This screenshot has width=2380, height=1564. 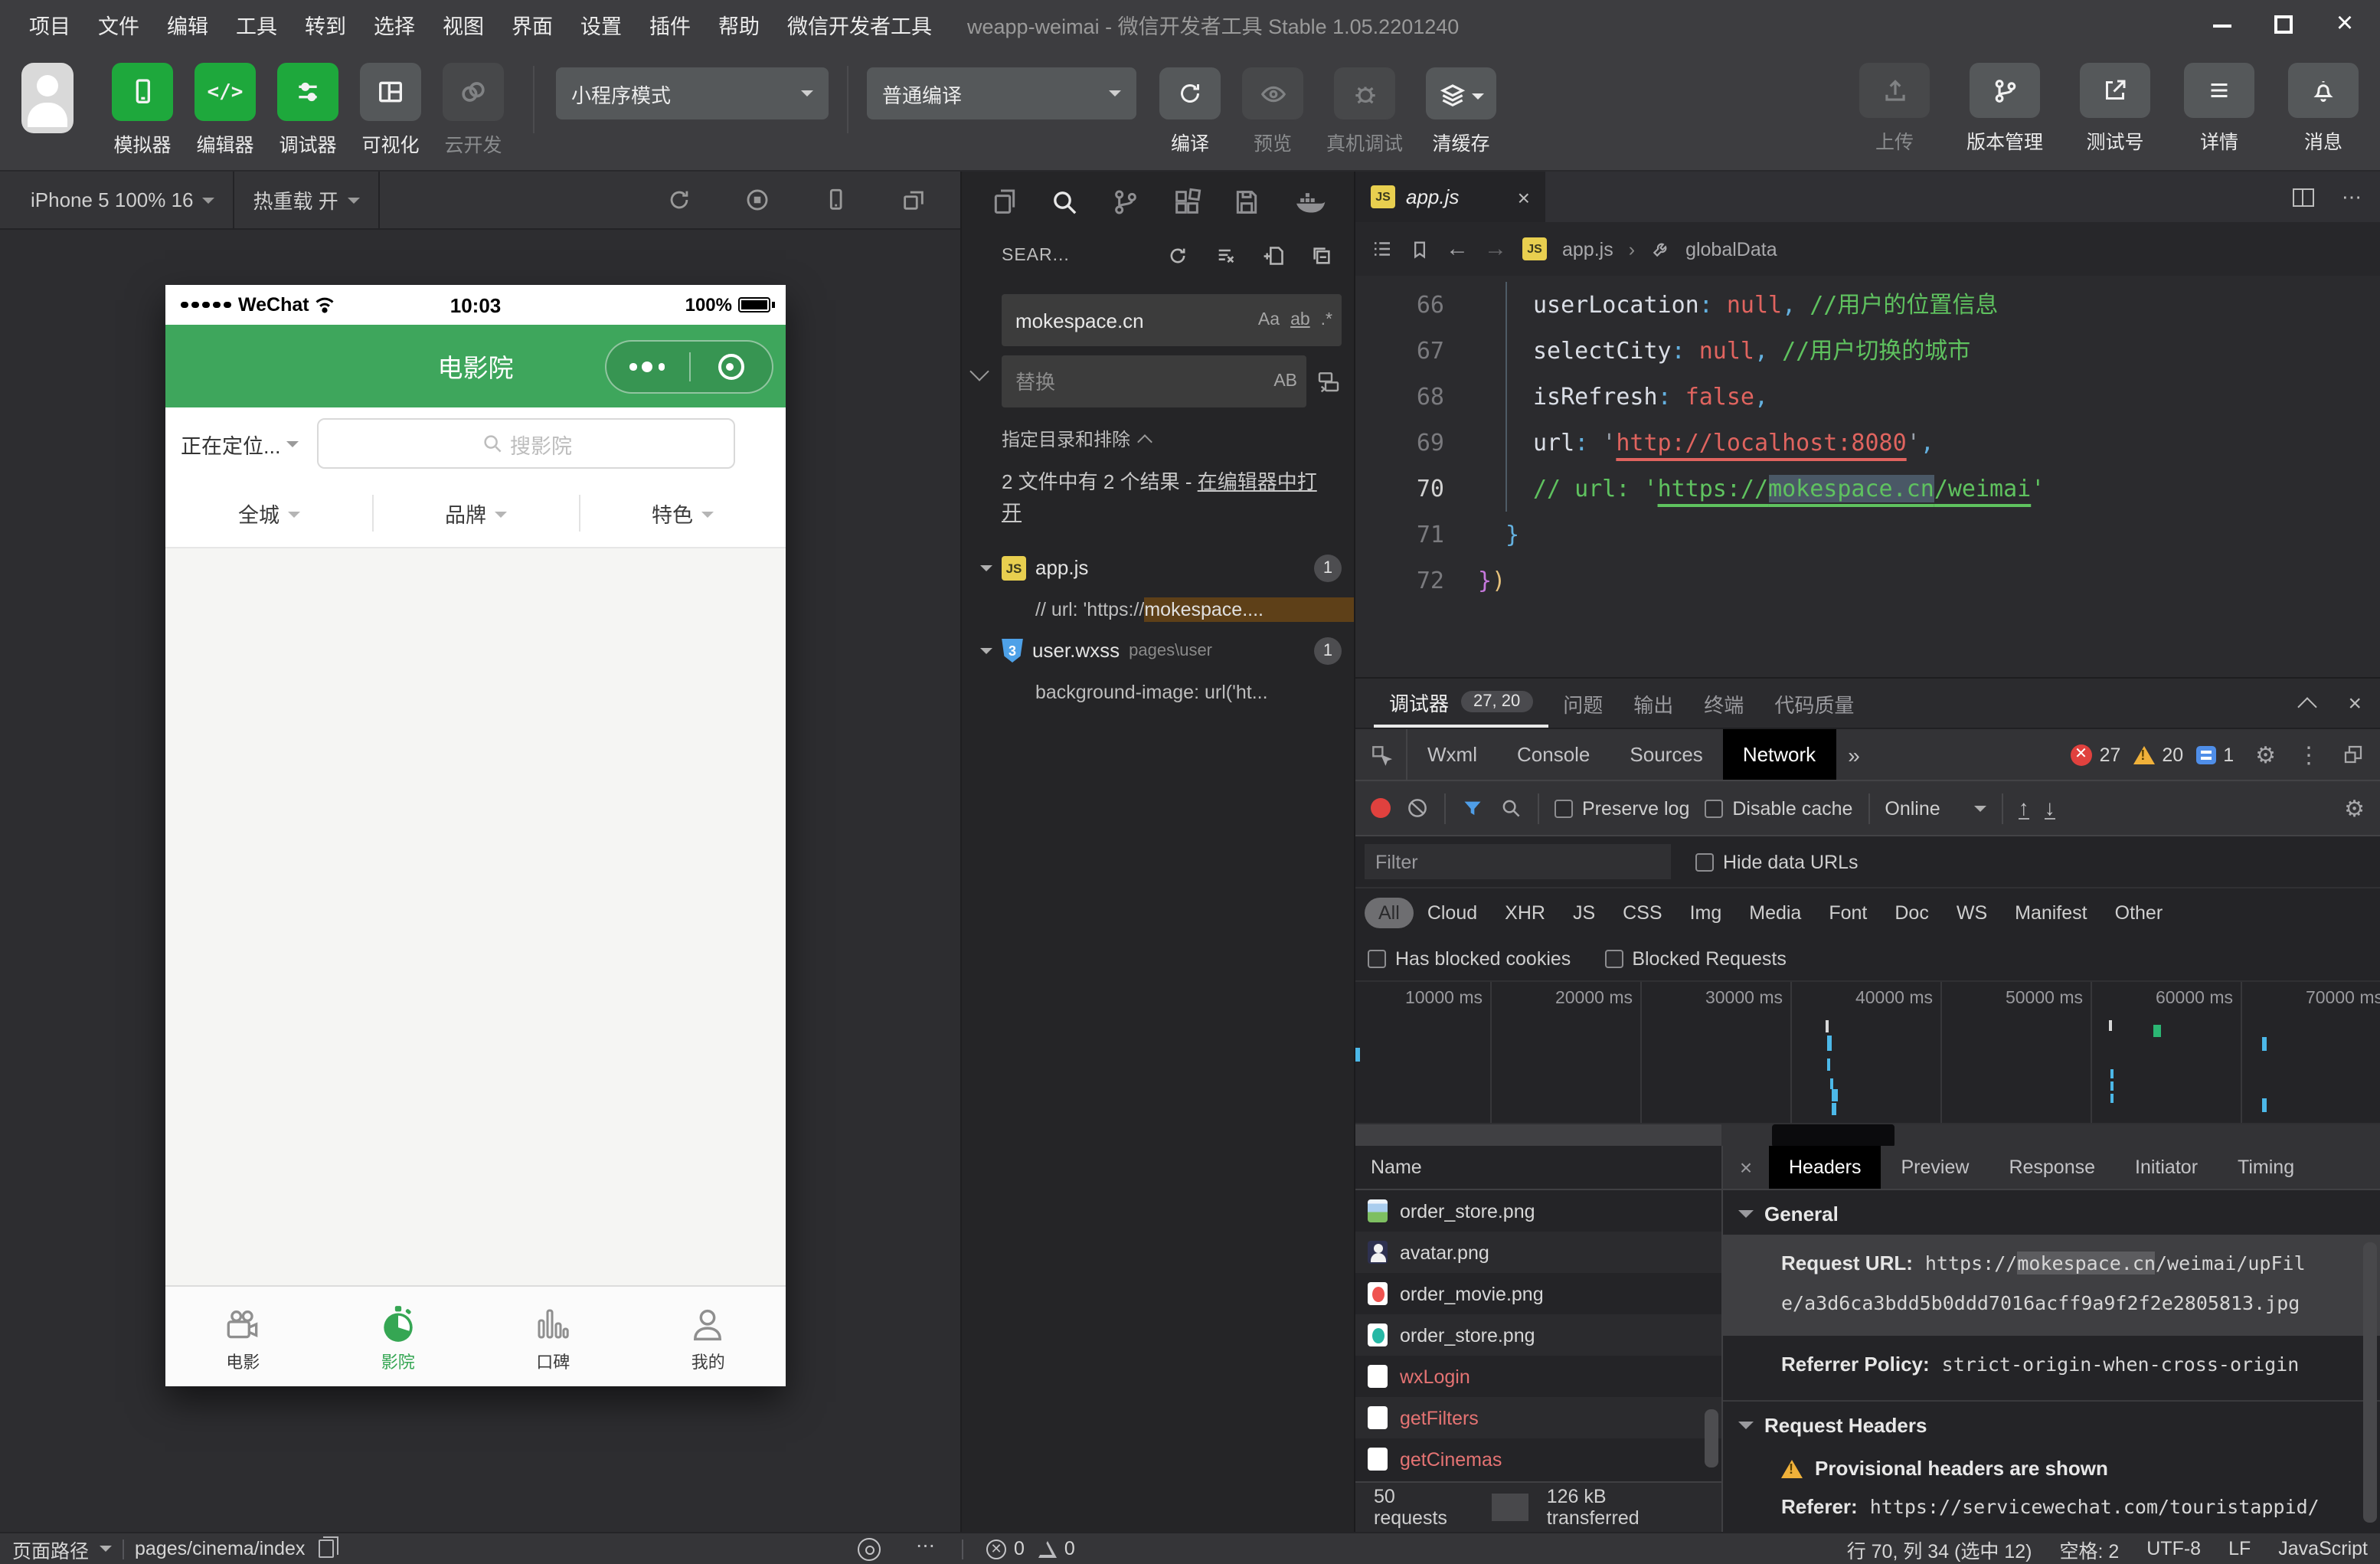 I want to click on open-search-editor-icon, so click(x=1274, y=256).